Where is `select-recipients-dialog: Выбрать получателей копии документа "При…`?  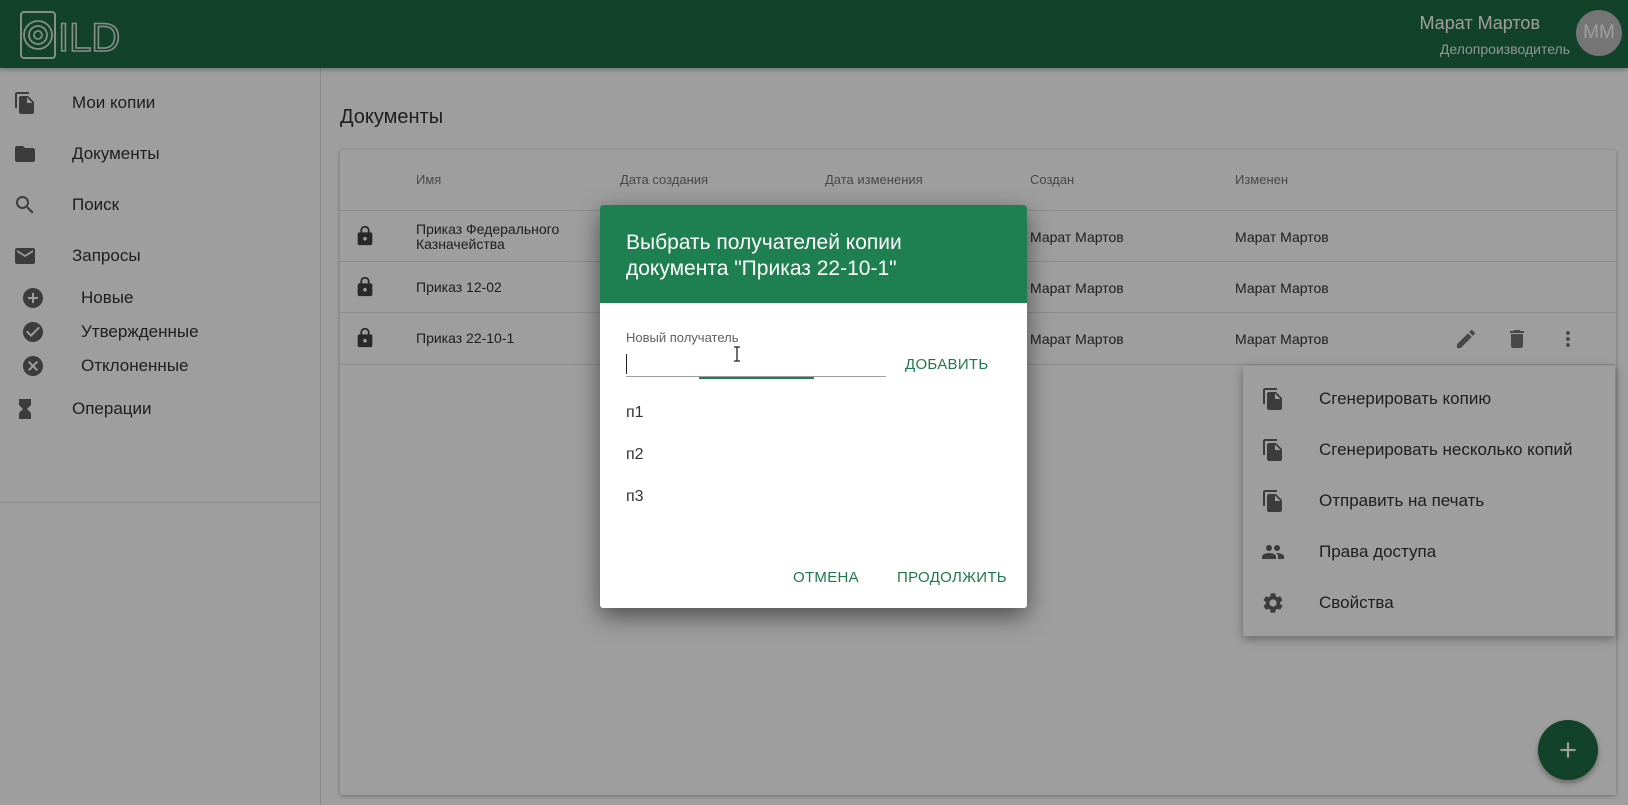
select-recipients-dialog: Выбрать получателей копии документа "При… is located at coordinates (813, 406).